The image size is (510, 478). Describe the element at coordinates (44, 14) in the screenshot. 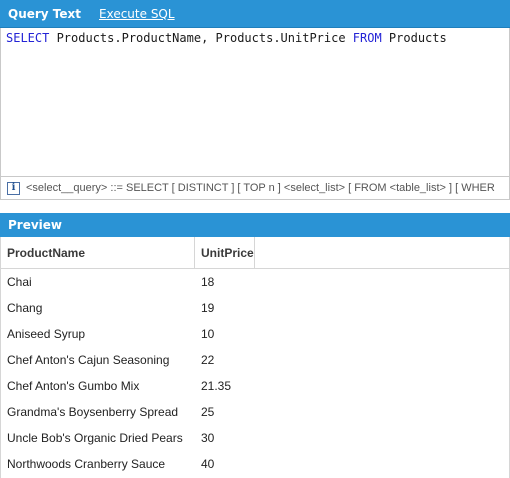

I see `tab-query-text: Query Text` at that location.